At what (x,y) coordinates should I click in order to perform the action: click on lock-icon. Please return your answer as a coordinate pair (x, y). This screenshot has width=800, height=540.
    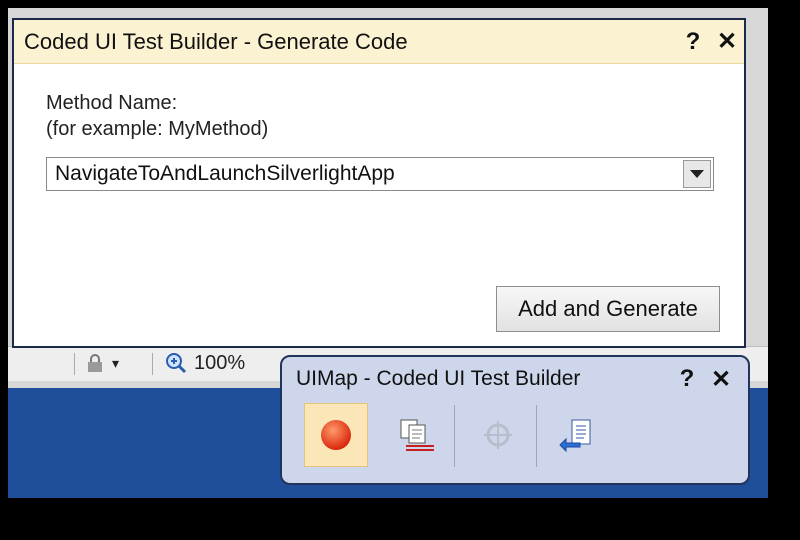
    Looking at the image, I should click on (95, 363).